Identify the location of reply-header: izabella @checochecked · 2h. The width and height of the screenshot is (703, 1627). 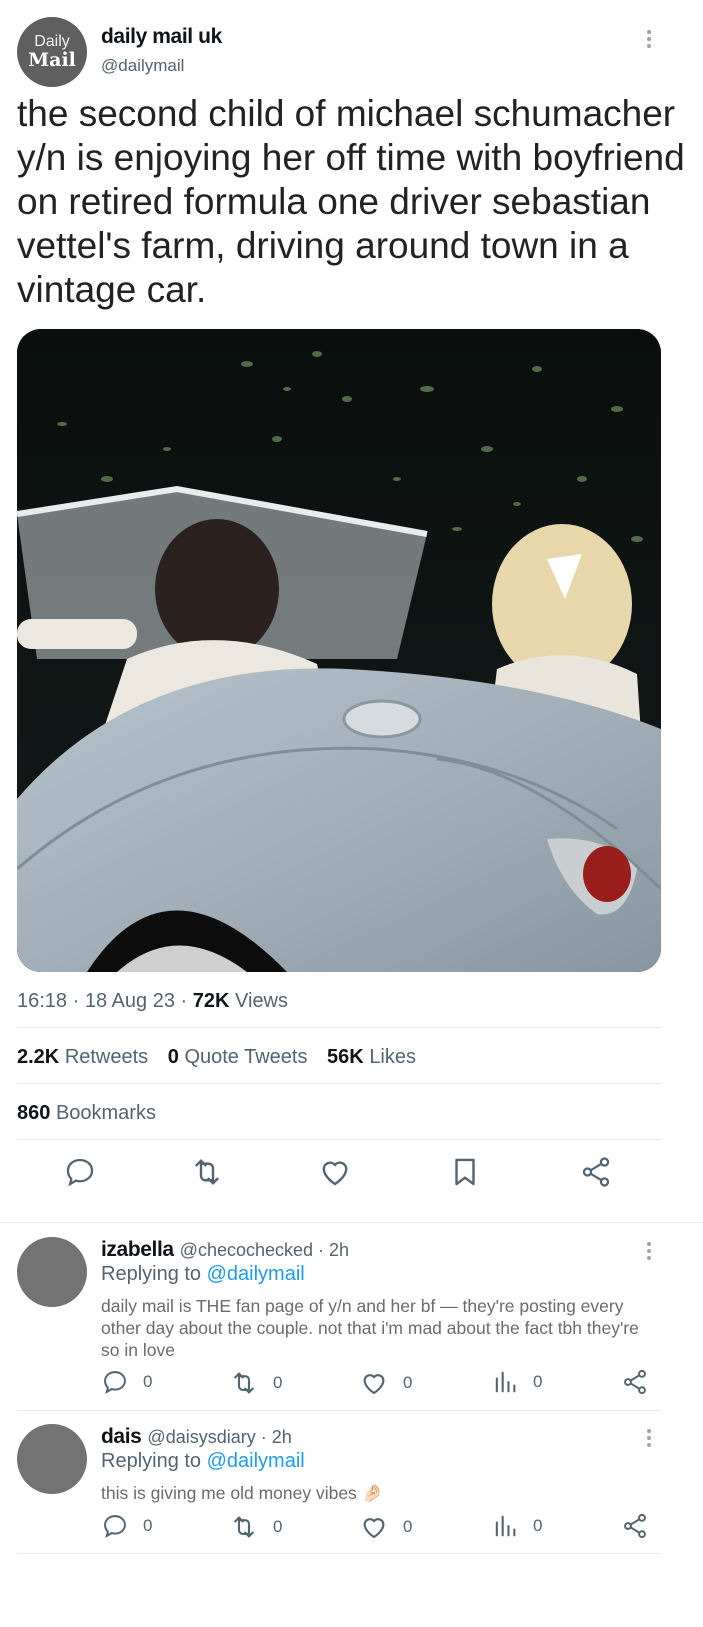
(225, 1250).